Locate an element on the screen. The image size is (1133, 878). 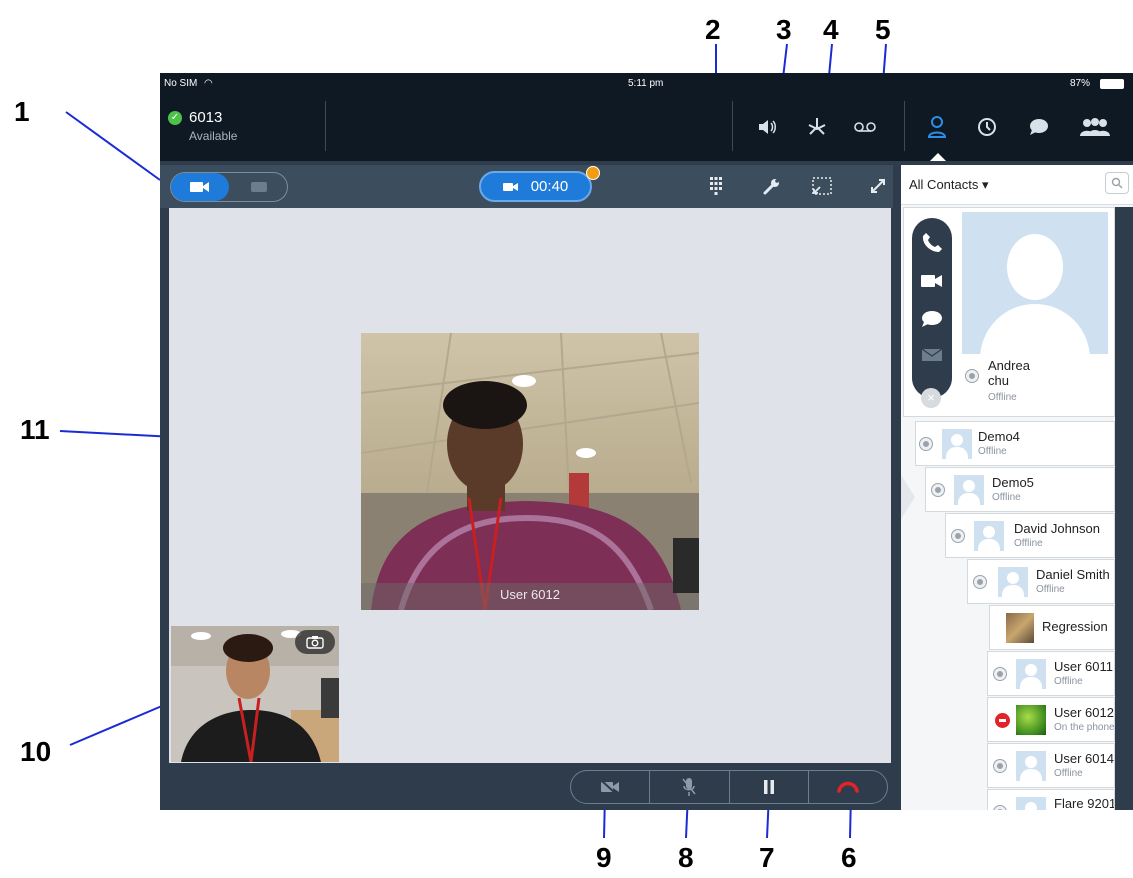
contact-row: Demo5 Offline is located at coordinates (1020, 489).